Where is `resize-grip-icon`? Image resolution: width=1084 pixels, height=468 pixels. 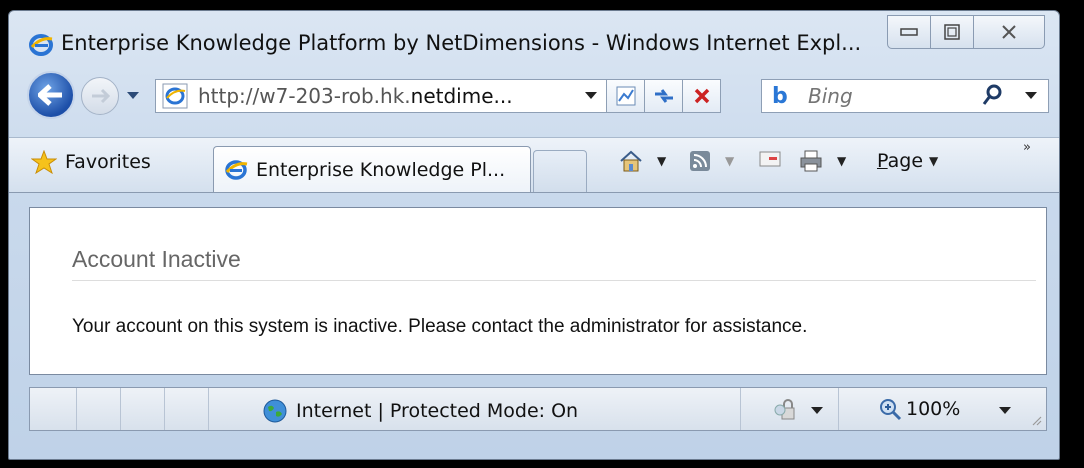
resize-grip-icon is located at coordinates (1036, 420).